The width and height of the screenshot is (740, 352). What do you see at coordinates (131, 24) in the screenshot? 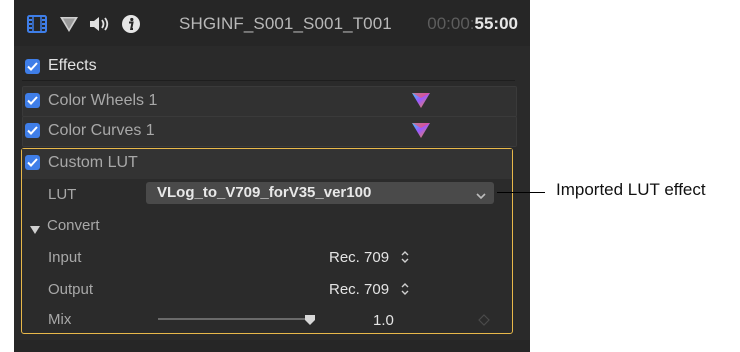
I see `info-icon` at bounding box center [131, 24].